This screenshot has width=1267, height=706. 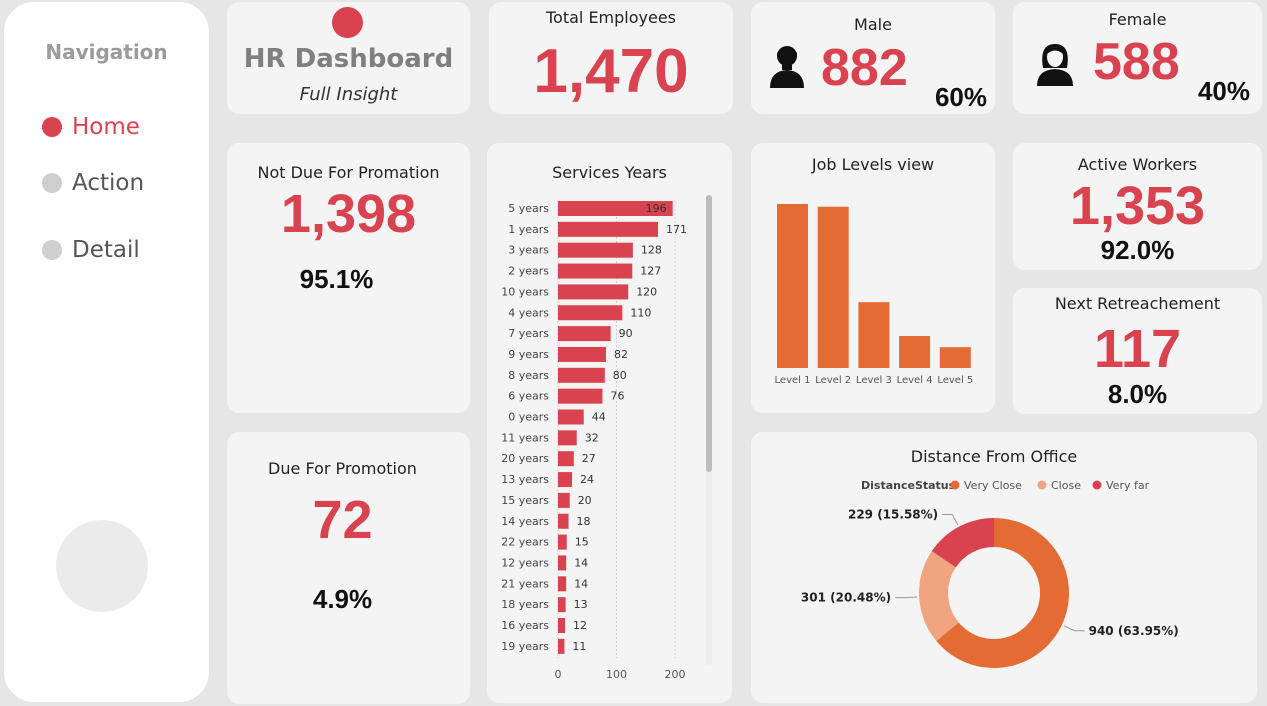 I want to click on kpi-percent: 95.1%, so click(x=336, y=279).